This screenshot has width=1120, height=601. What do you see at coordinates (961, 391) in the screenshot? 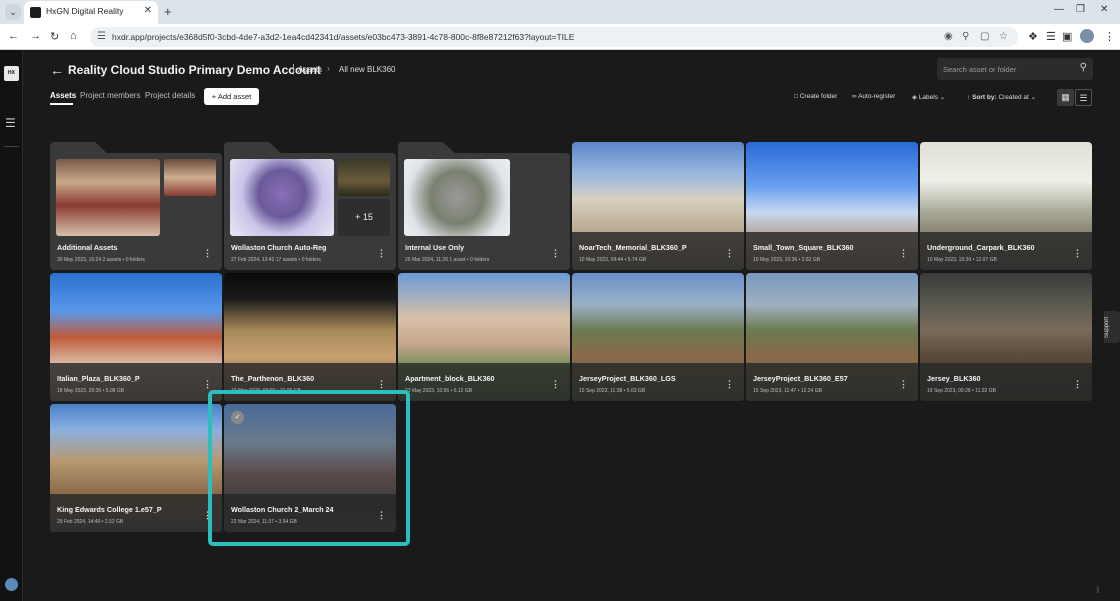
I see `asset-meta: 19 Sep 2023, 09:28 • 11.92 GB` at bounding box center [961, 391].